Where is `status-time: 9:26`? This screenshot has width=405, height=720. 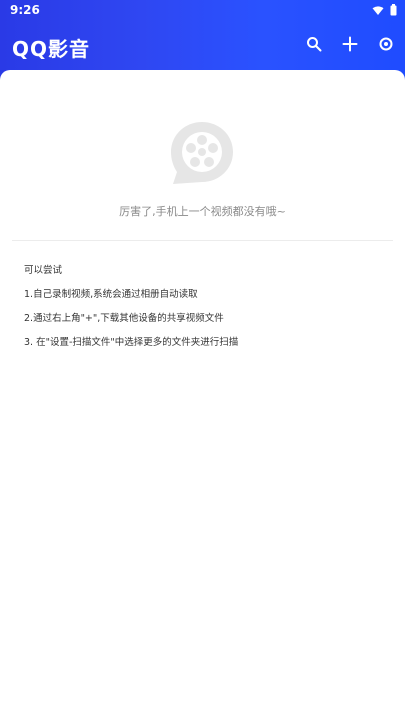
status-time: 9:26 is located at coordinates (25, 10).